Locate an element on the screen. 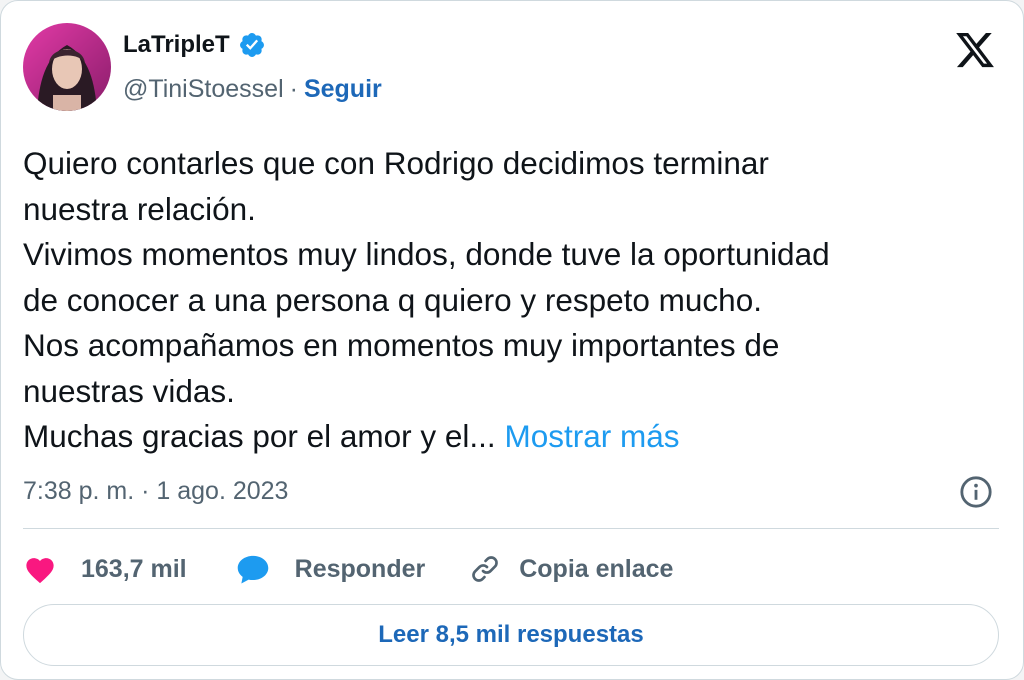  tweet-timestamp: 7:38 p. m. · 1 ago. 2023 is located at coordinates (155, 491).